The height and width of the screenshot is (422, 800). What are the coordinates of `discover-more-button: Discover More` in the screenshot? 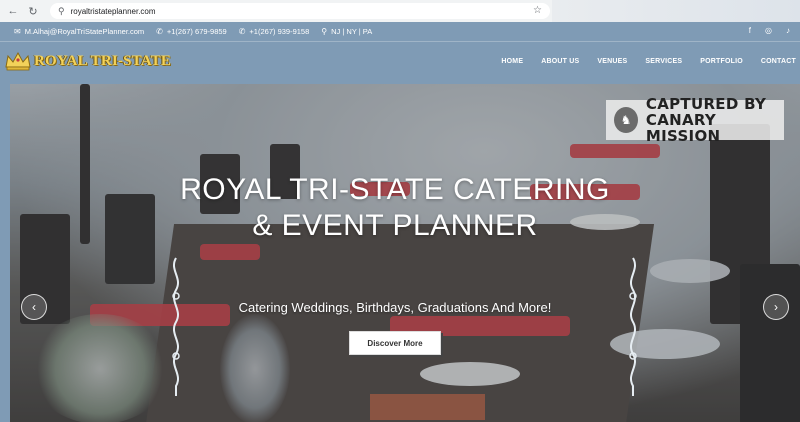 It's located at (395, 343).